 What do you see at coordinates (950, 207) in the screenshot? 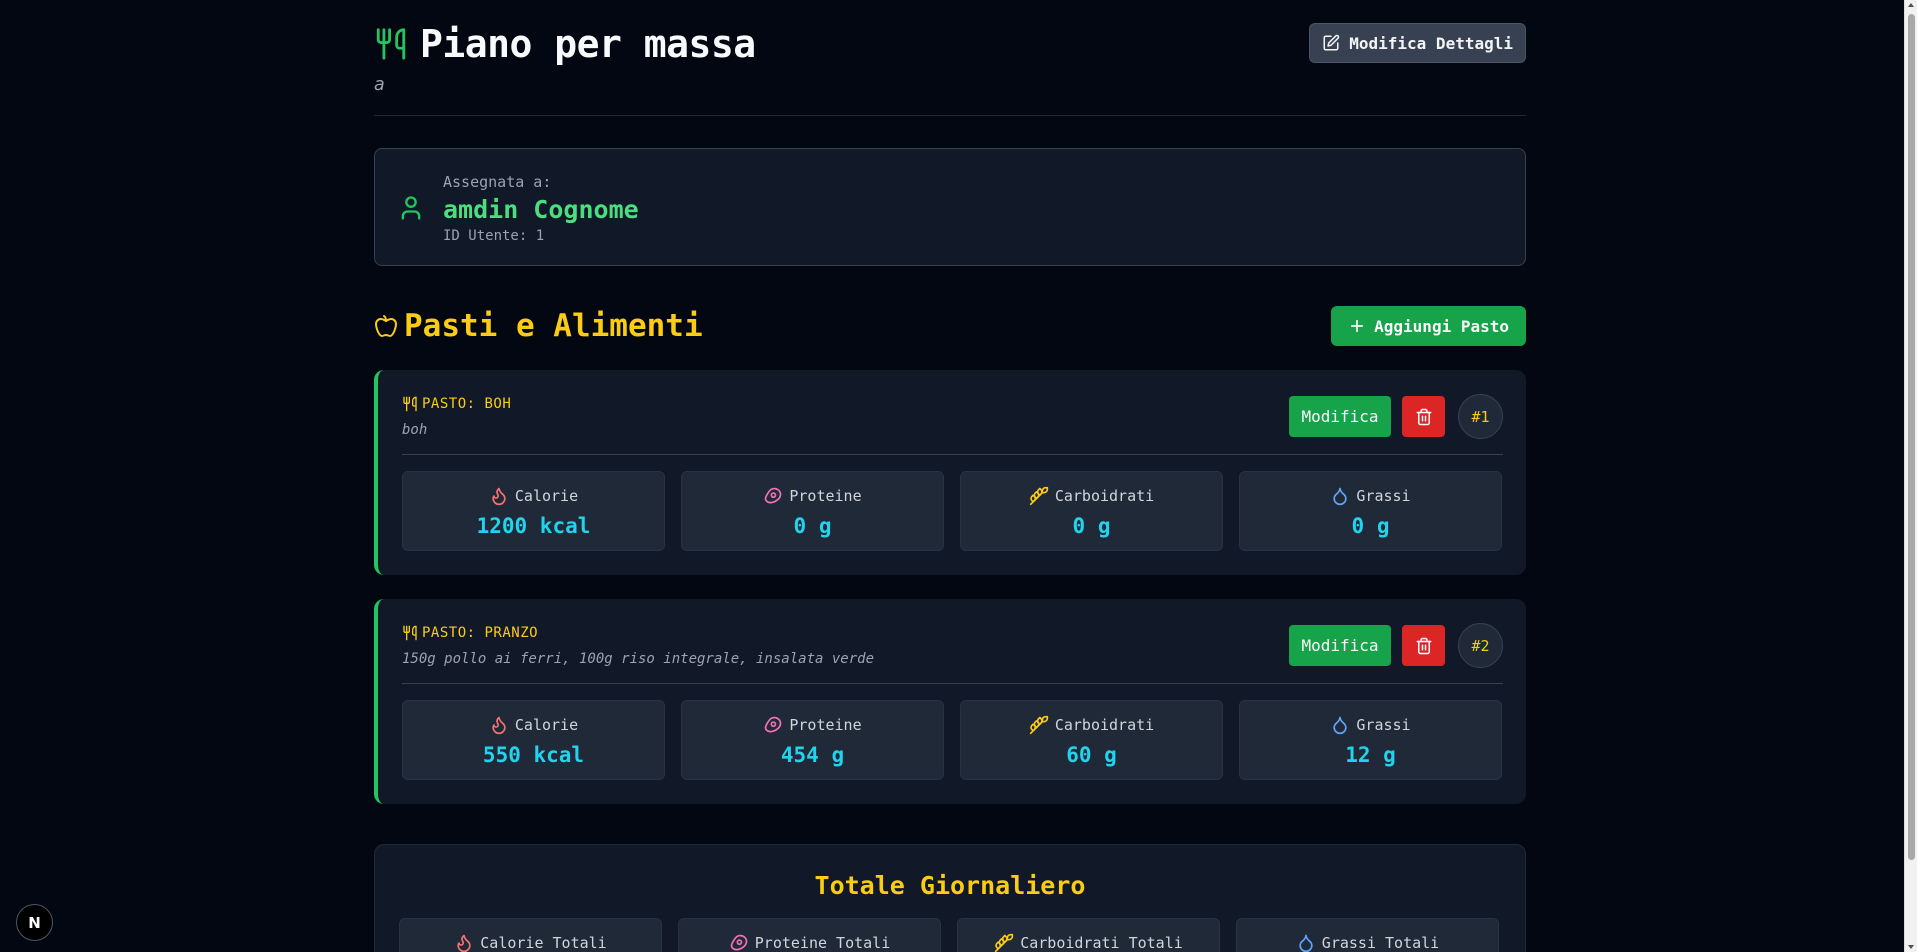
I see `assigned-user-card: Assegnata a: amdin Cognome ID Utente: 1` at bounding box center [950, 207].